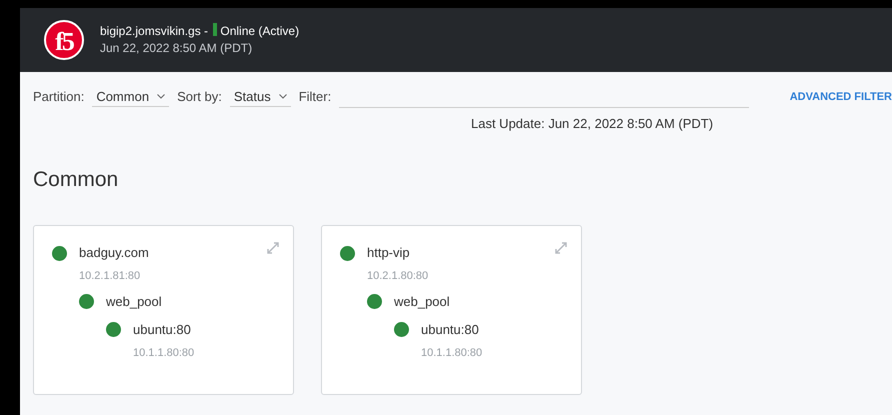 This screenshot has height=415, width=892. What do you see at coordinates (177, 48) in the screenshot?
I see `timestamp: Jun 22, 2022 8:50 AM (PDT)` at bounding box center [177, 48].